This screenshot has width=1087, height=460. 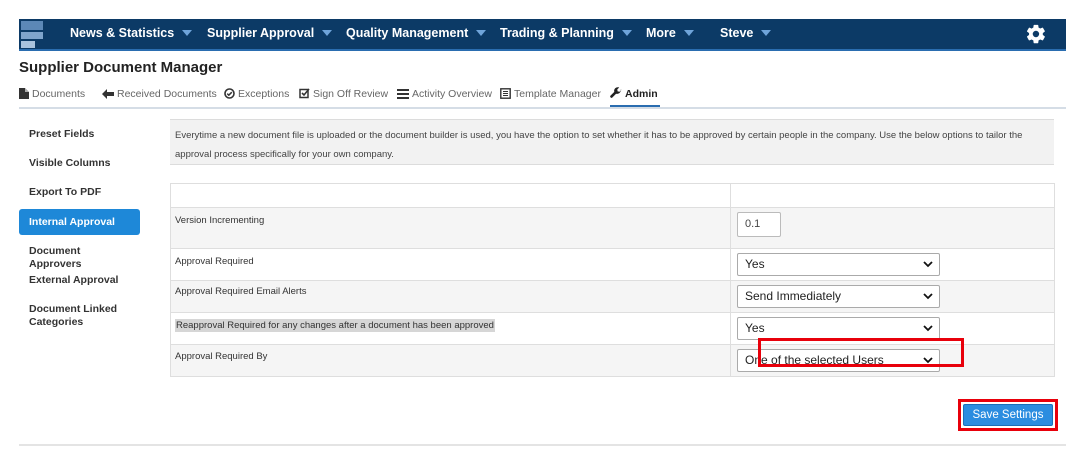 I want to click on footer-divider, so click(x=542, y=445).